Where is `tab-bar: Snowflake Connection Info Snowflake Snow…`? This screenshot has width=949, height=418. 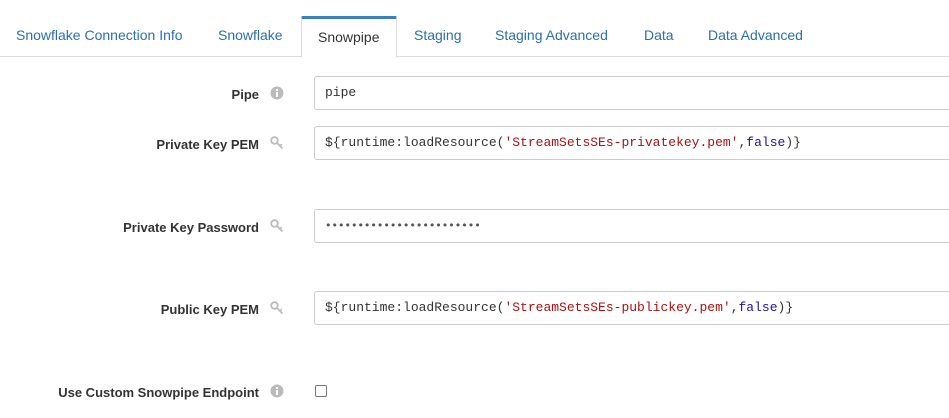
tab-bar: Snowflake Connection Info Snowflake Snow… is located at coordinates (474, 29).